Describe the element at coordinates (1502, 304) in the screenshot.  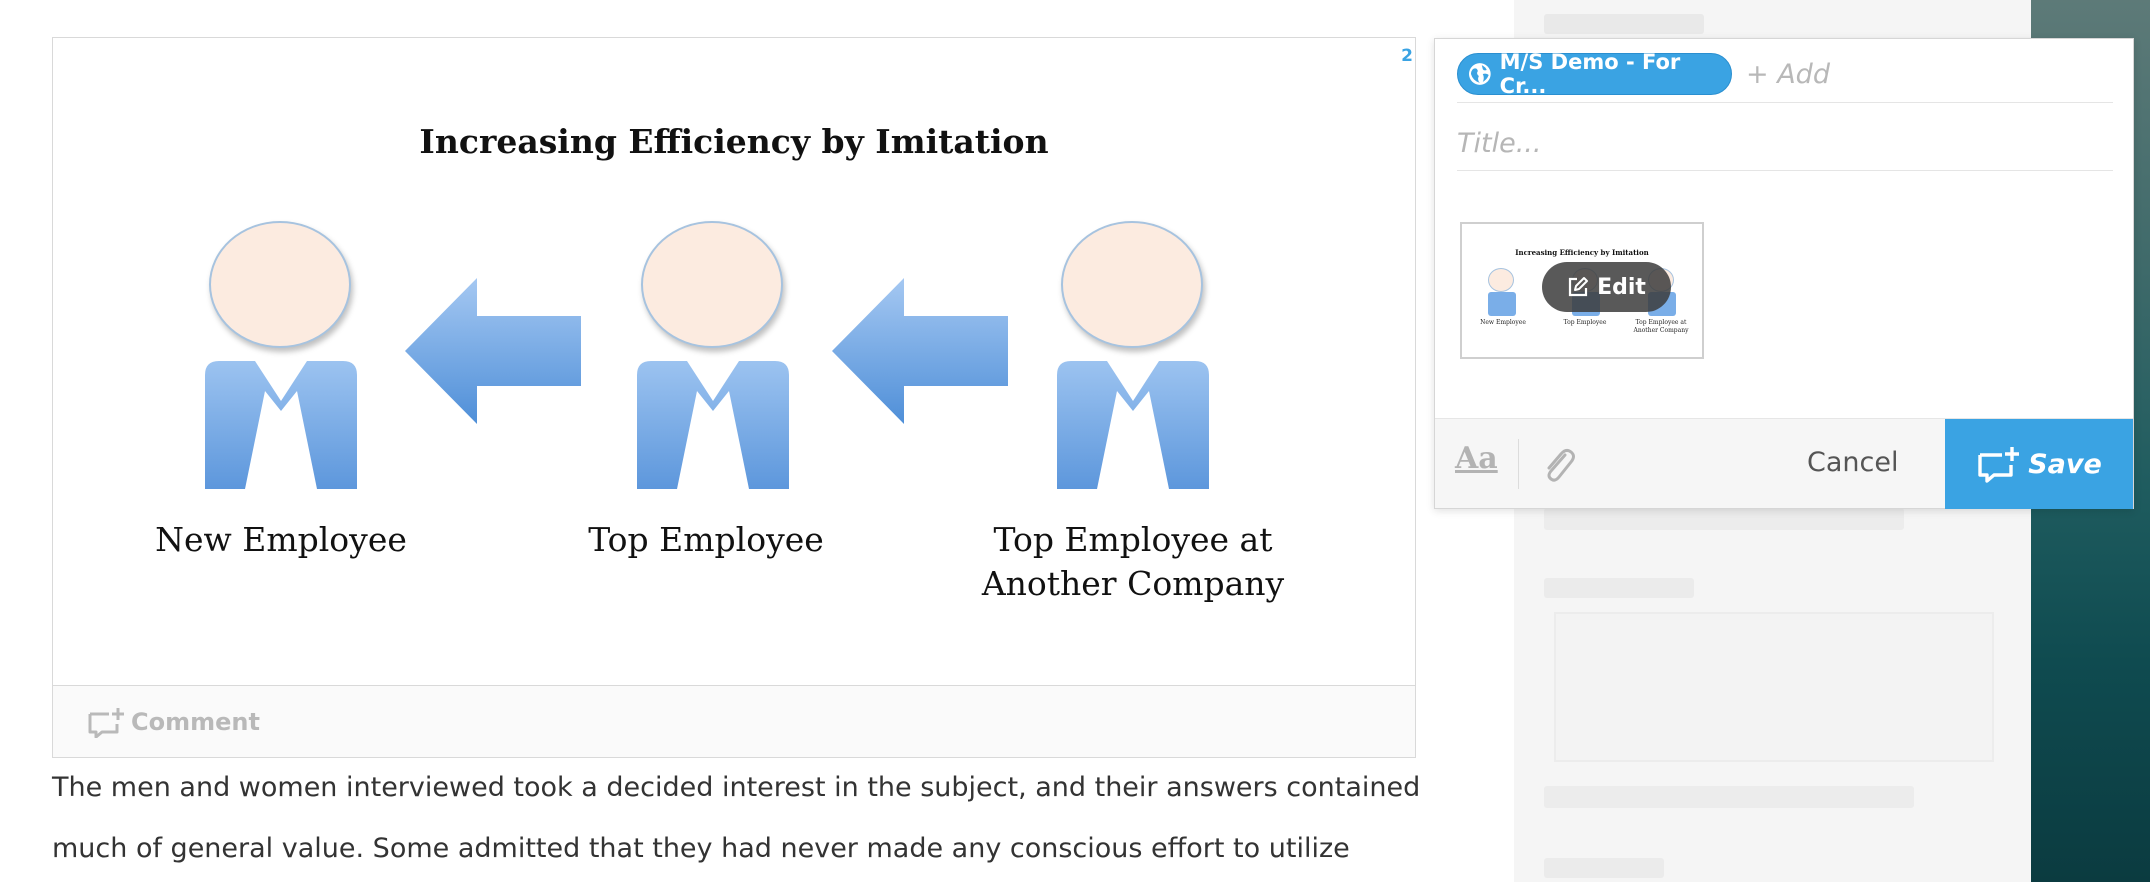
I see `thumbnail-person-body` at that location.